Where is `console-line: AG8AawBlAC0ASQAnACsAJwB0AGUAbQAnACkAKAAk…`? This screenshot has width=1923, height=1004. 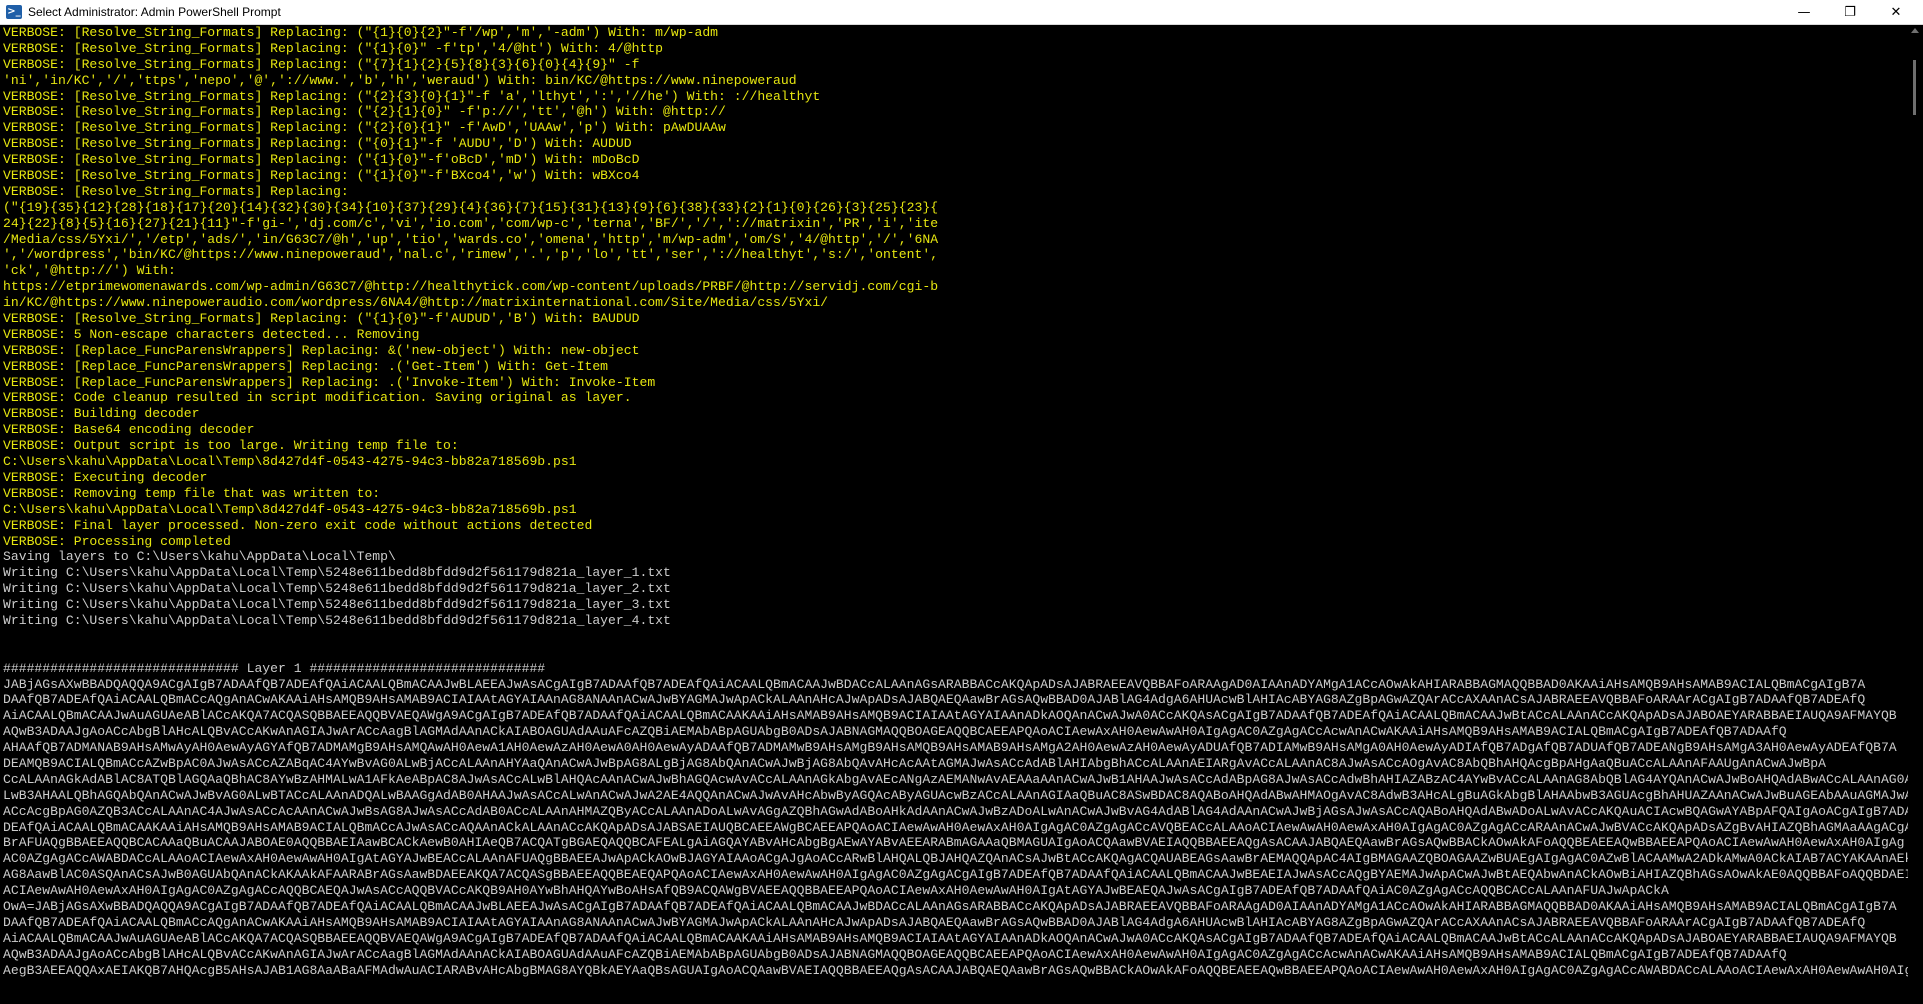 console-line: AG8AawBlAC0ASQAnACsAJwB0AGUAbQAnACkAKAAk… is located at coordinates (955, 875).